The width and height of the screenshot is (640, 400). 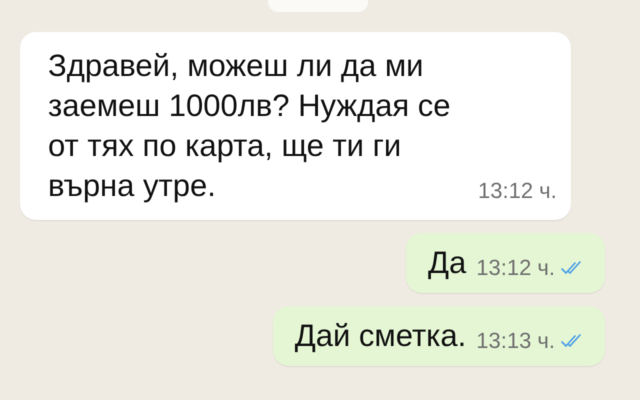 I want to click on message-text: Дай сметка., so click(x=380, y=336).